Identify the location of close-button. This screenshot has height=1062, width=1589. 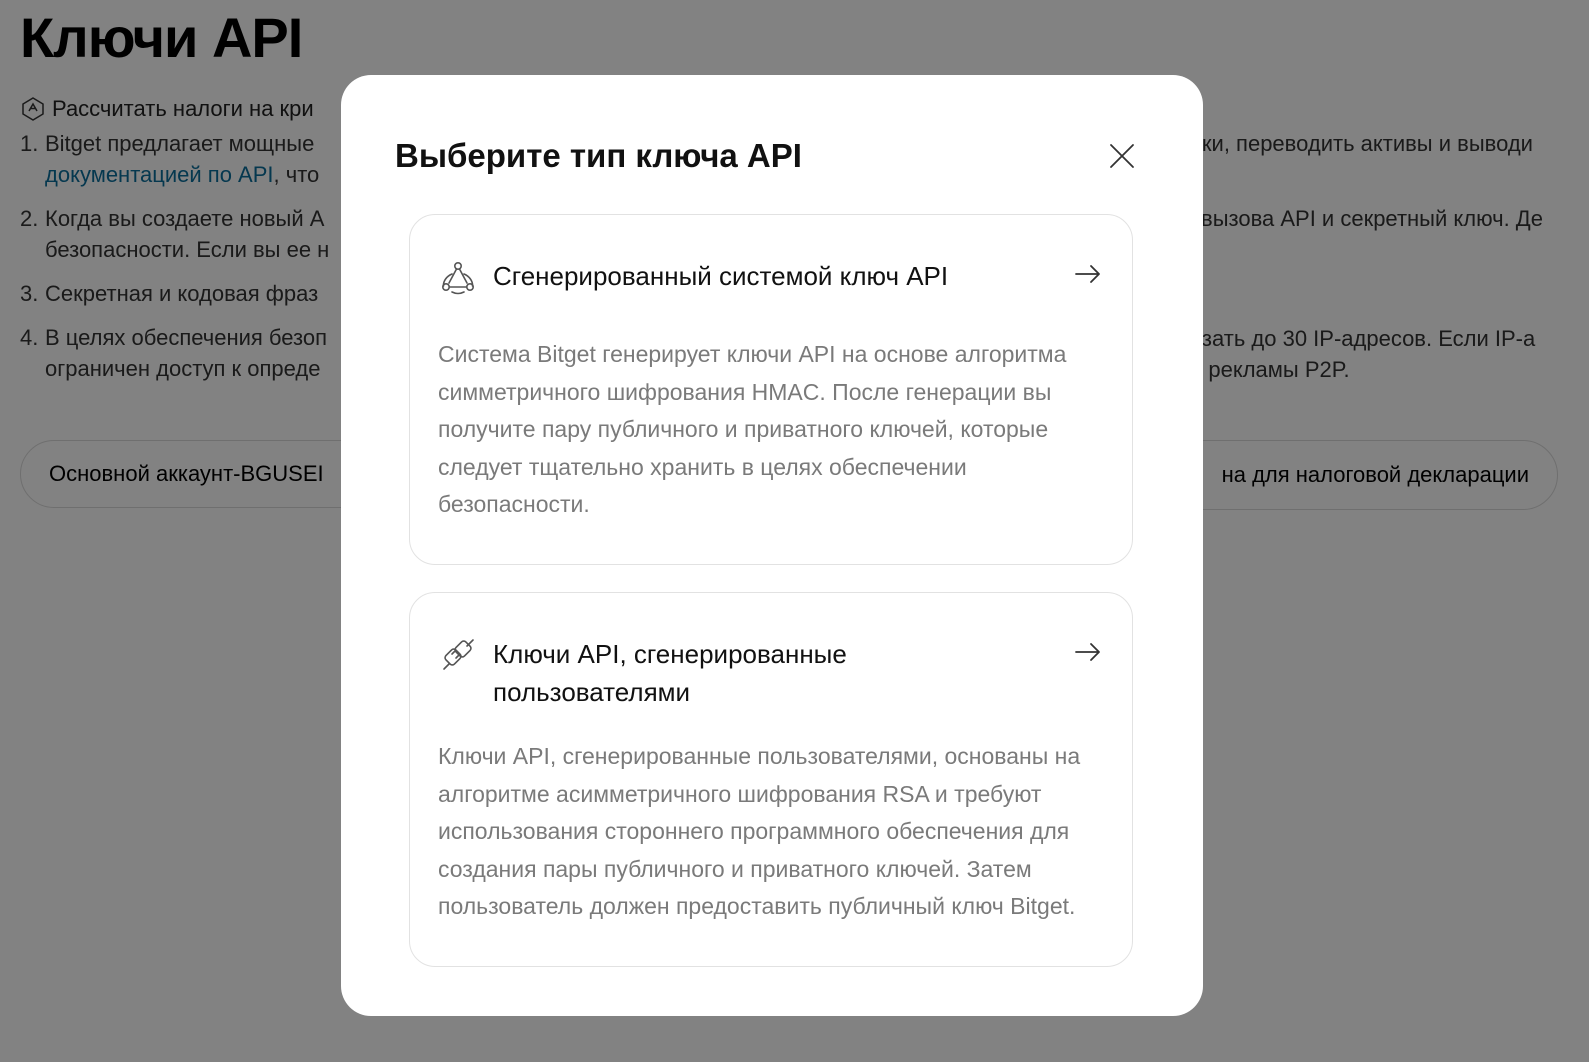
(1122, 156).